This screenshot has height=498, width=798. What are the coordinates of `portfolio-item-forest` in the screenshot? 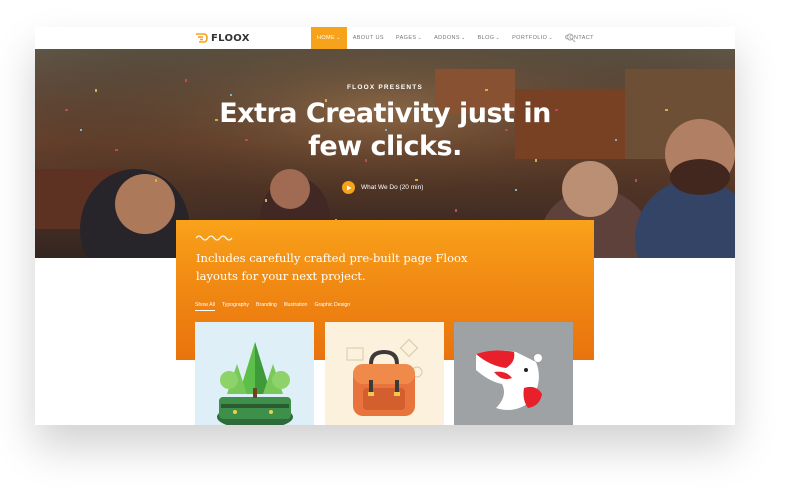 It's located at (254, 373).